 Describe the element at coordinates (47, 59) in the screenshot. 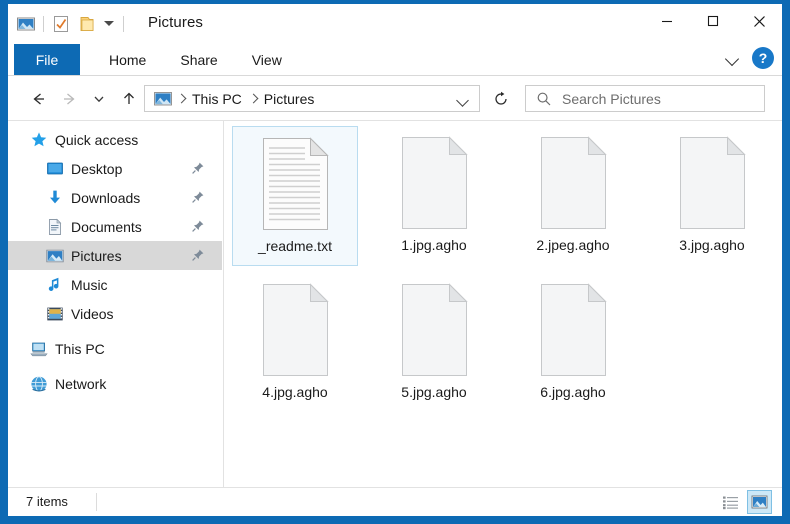

I see `tab-file: File` at that location.